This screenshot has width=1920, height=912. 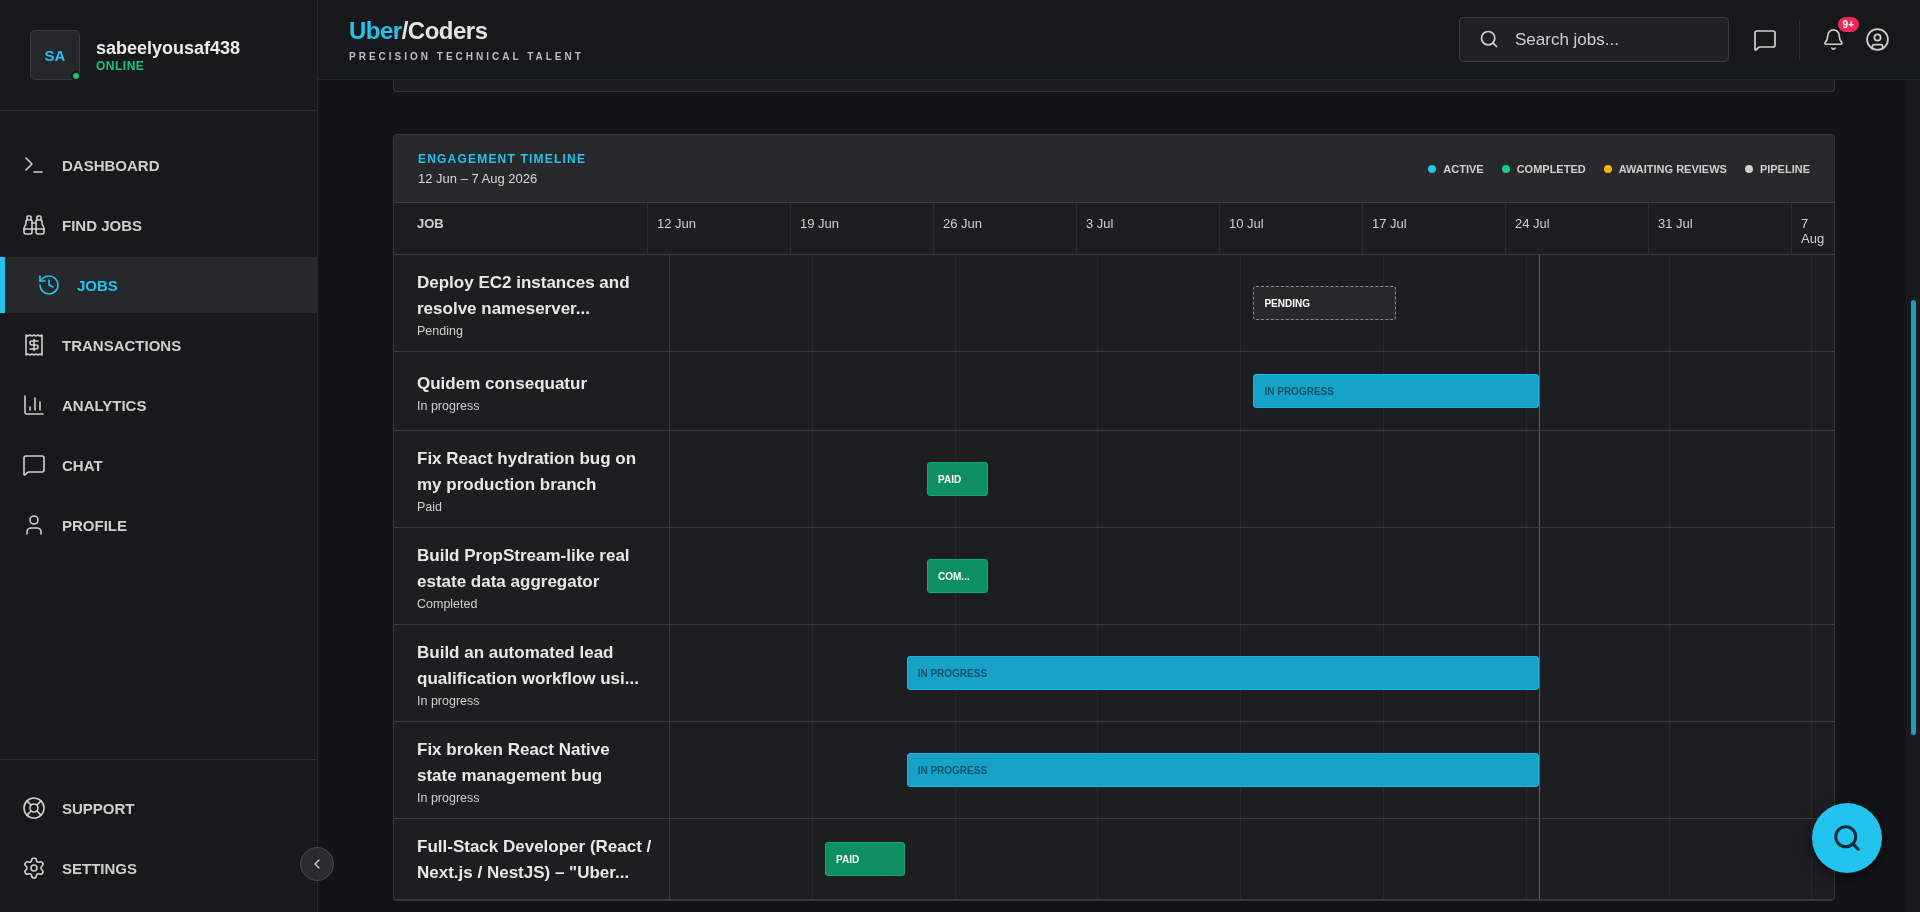 What do you see at coordinates (430, 507) in the screenshot?
I see `job-status: Paid` at bounding box center [430, 507].